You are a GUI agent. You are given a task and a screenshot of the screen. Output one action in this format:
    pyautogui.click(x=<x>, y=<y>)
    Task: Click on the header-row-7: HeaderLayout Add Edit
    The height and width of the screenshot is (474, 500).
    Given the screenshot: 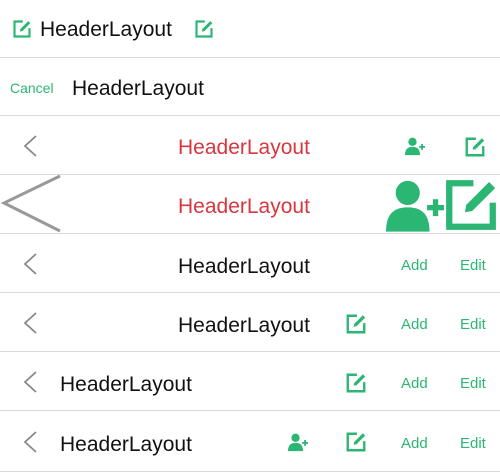 What is the action you would take?
    pyautogui.click(x=250, y=382)
    